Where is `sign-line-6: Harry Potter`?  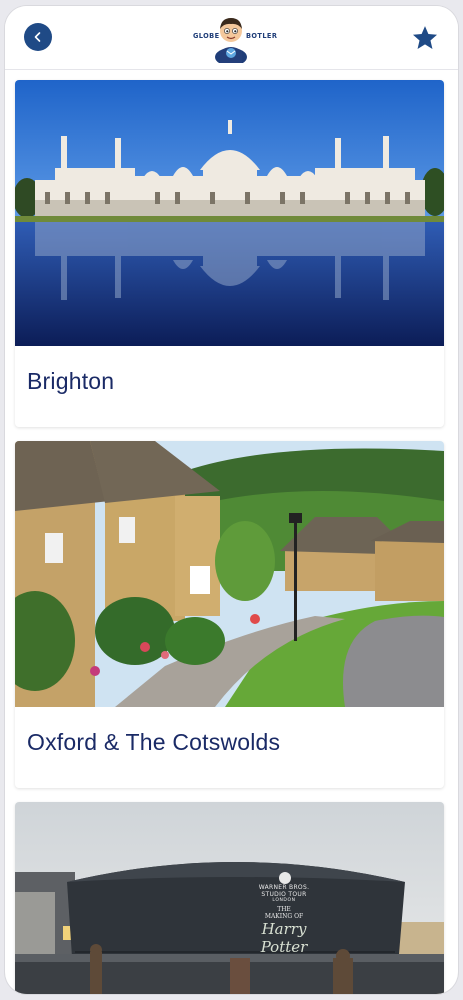
sign-line-6: Harry Potter is located at coordinates (284, 938).